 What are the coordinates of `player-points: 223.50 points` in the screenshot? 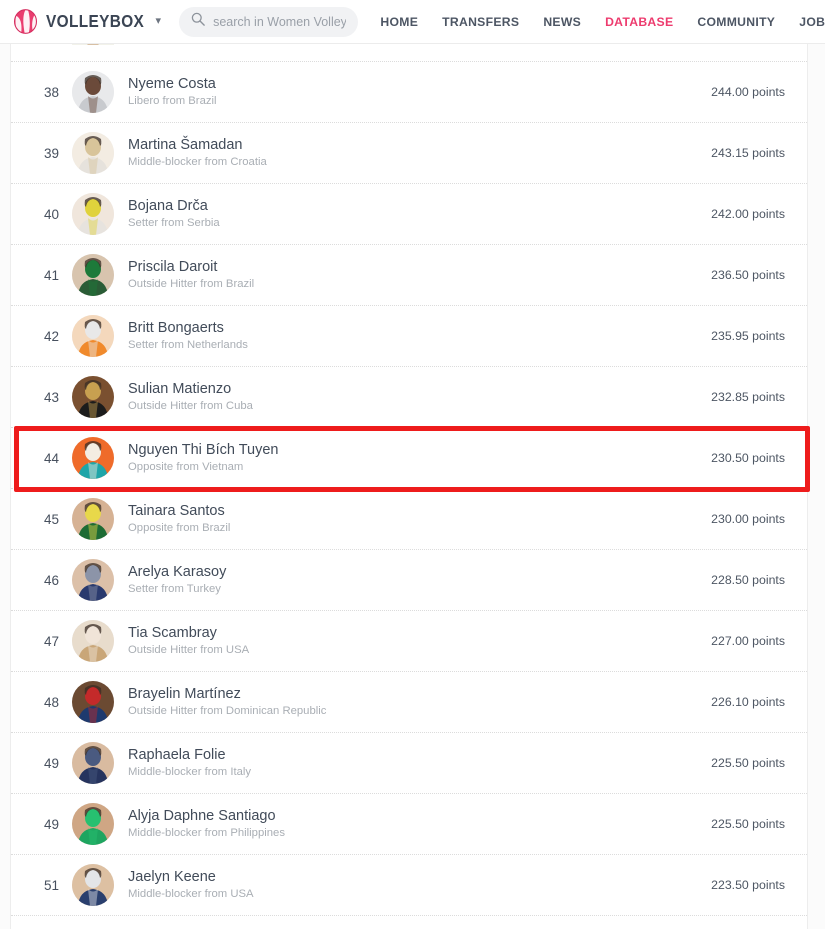 It's located at (748, 885).